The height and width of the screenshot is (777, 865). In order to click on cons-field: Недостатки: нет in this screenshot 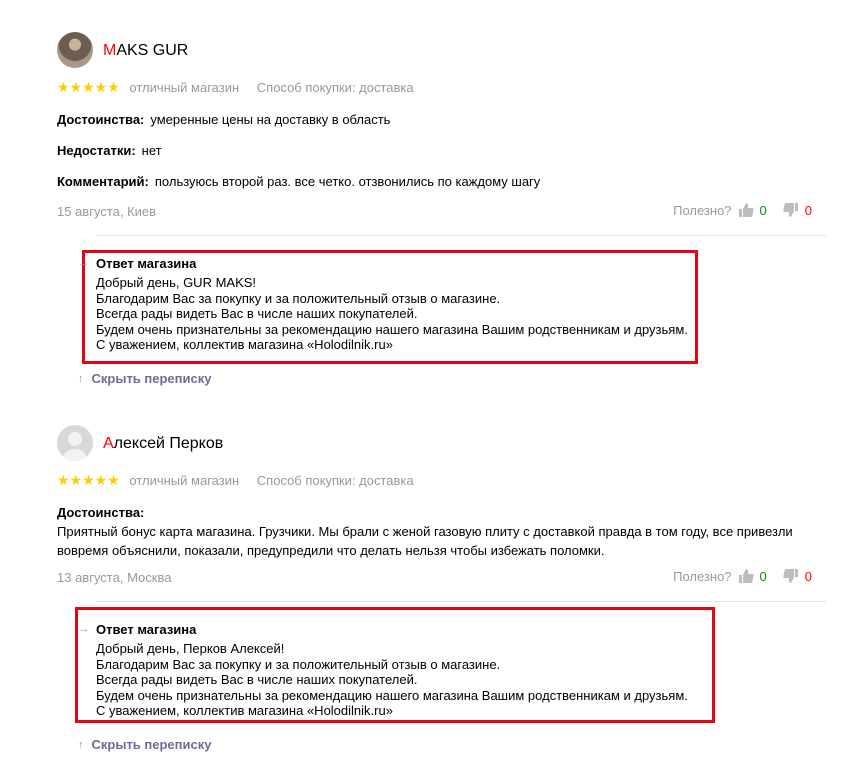, I will do `click(109, 150)`.